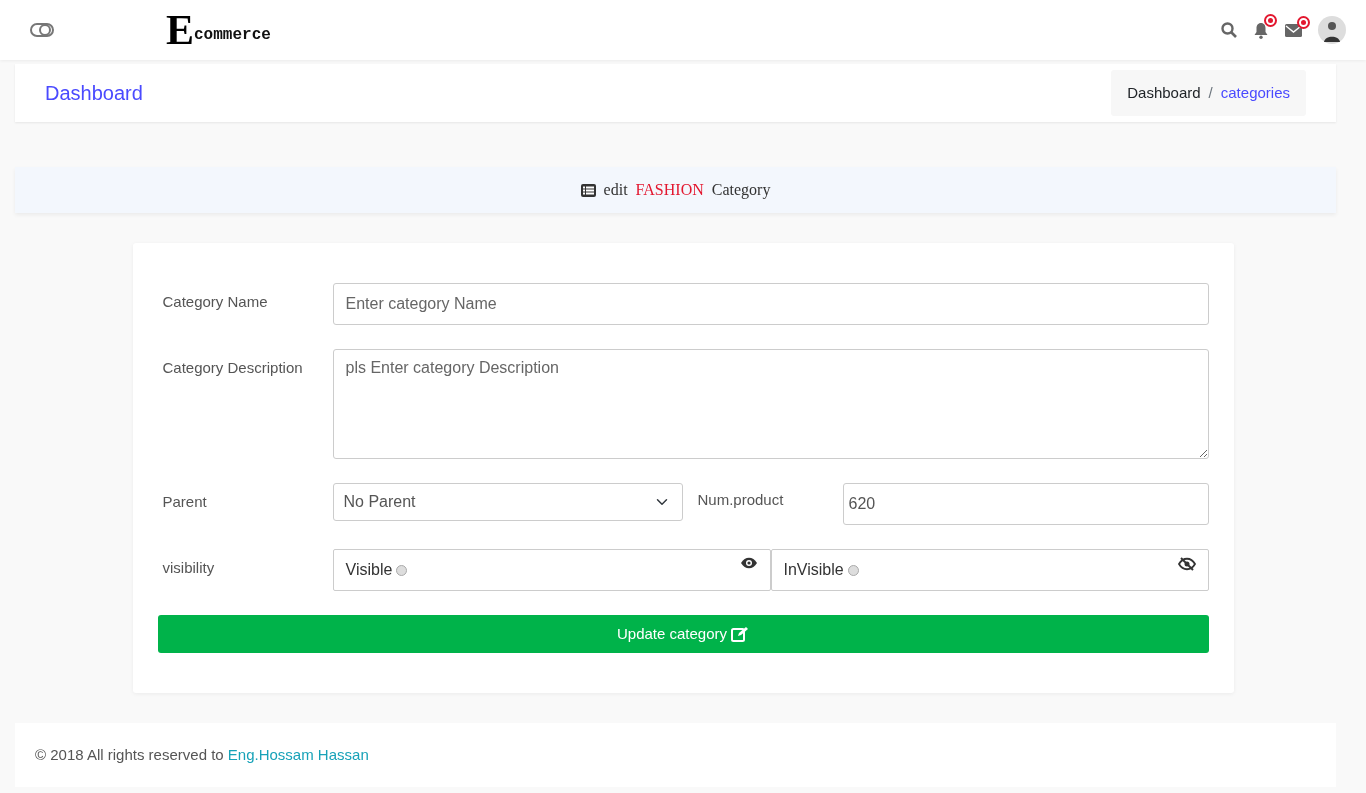  I want to click on avatar, so click(1332, 30).